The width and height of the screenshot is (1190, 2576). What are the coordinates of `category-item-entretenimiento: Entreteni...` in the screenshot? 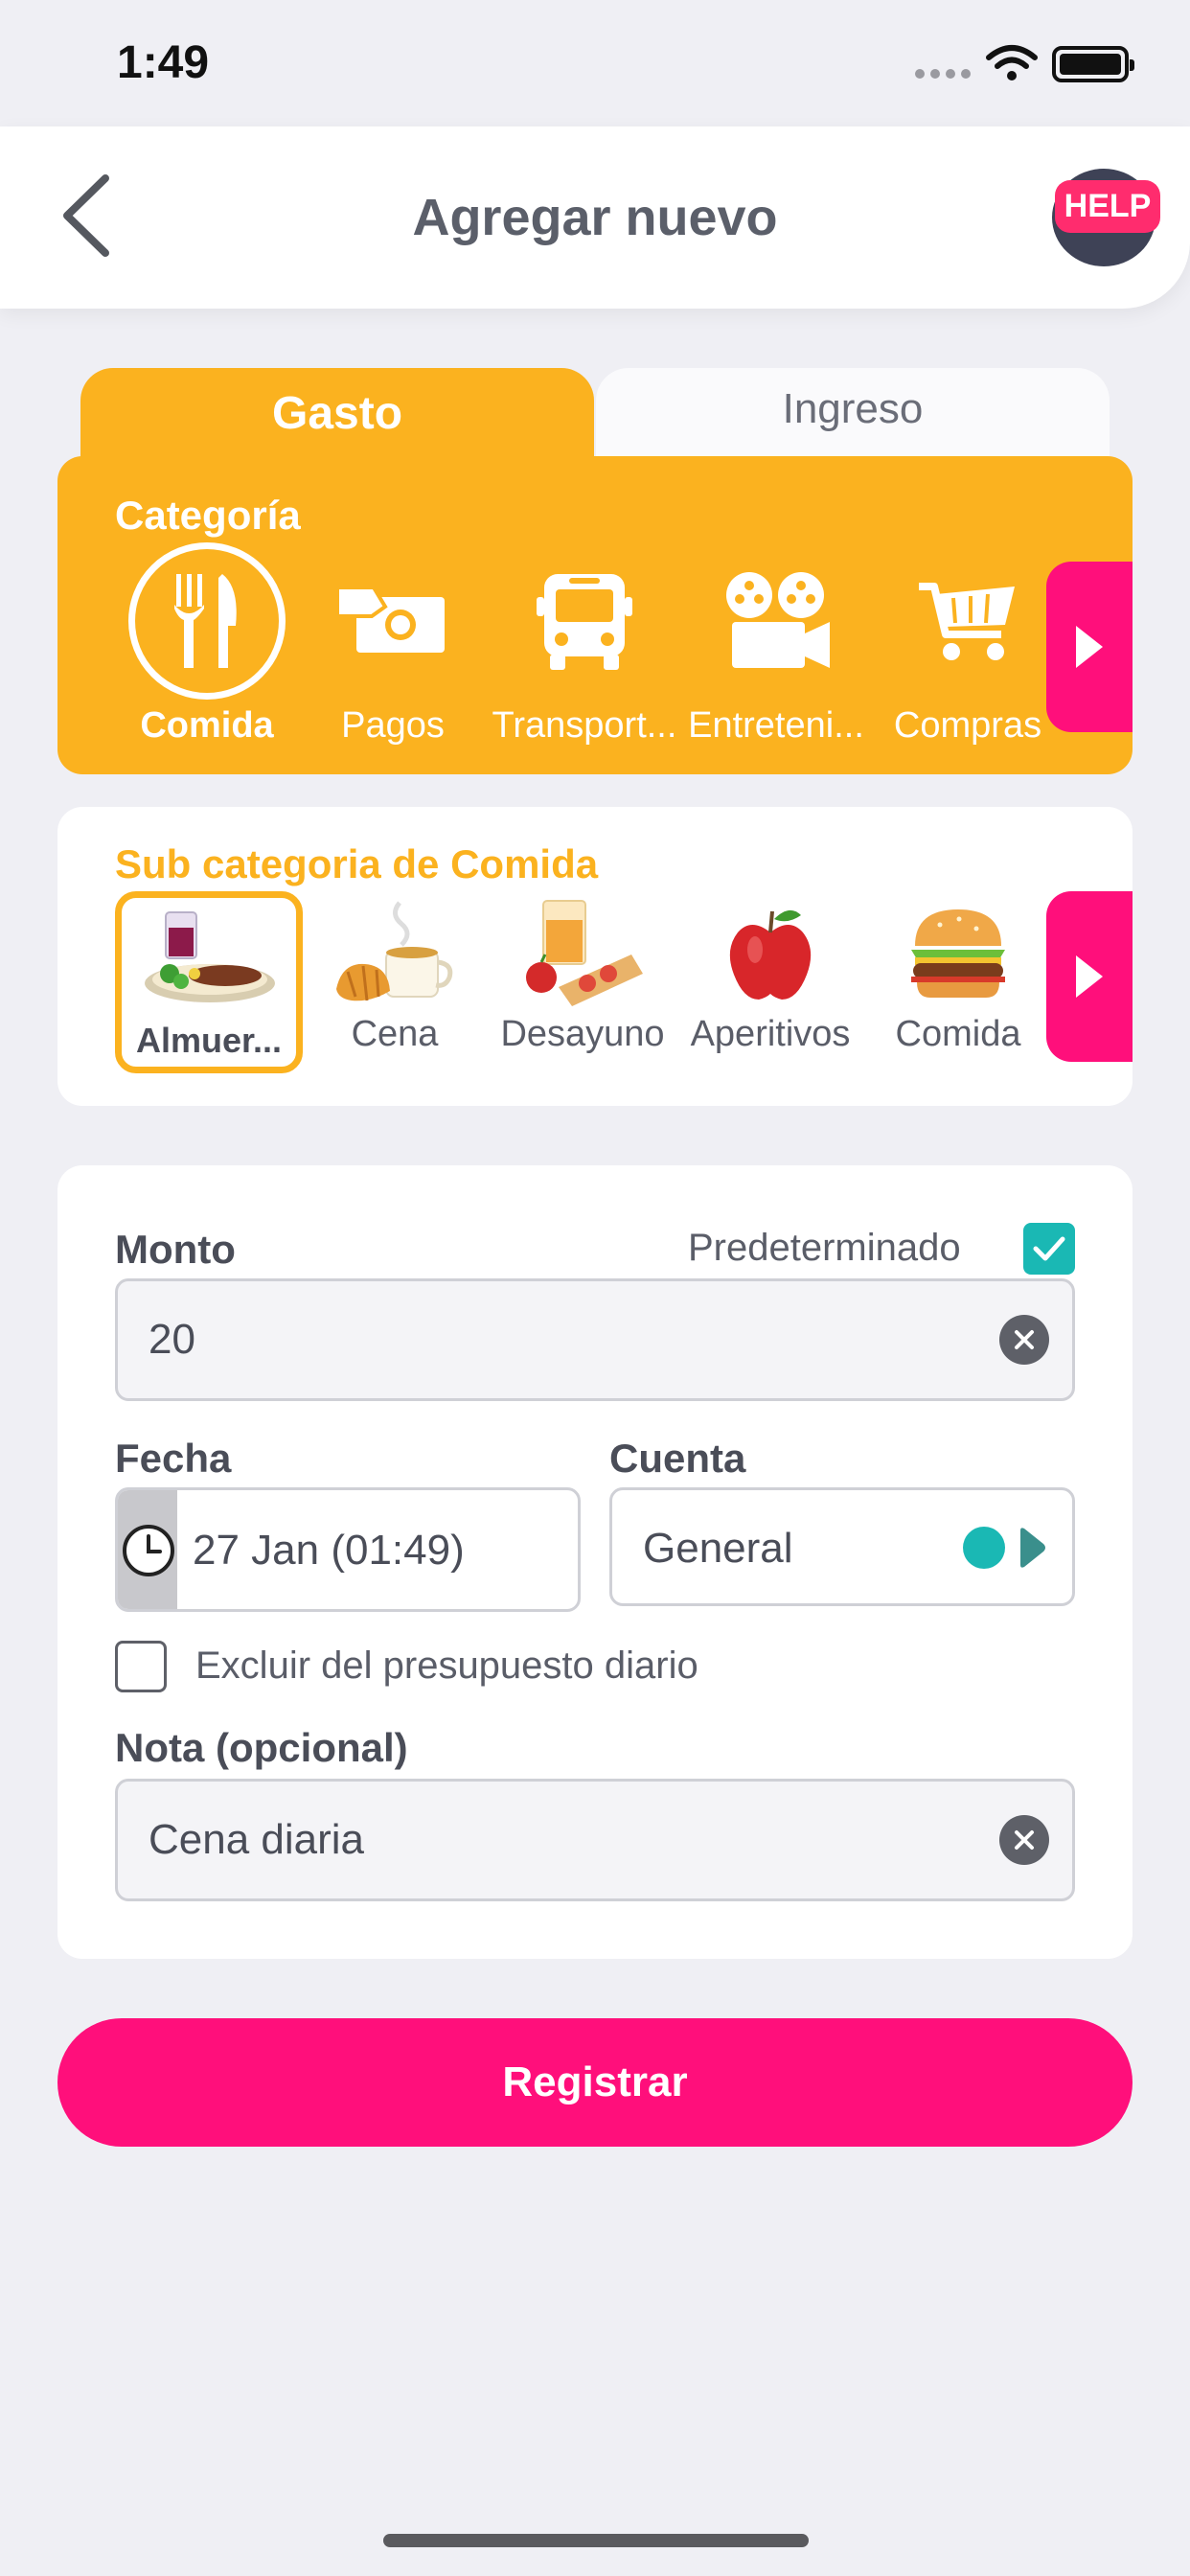 It's located at (776, 644).